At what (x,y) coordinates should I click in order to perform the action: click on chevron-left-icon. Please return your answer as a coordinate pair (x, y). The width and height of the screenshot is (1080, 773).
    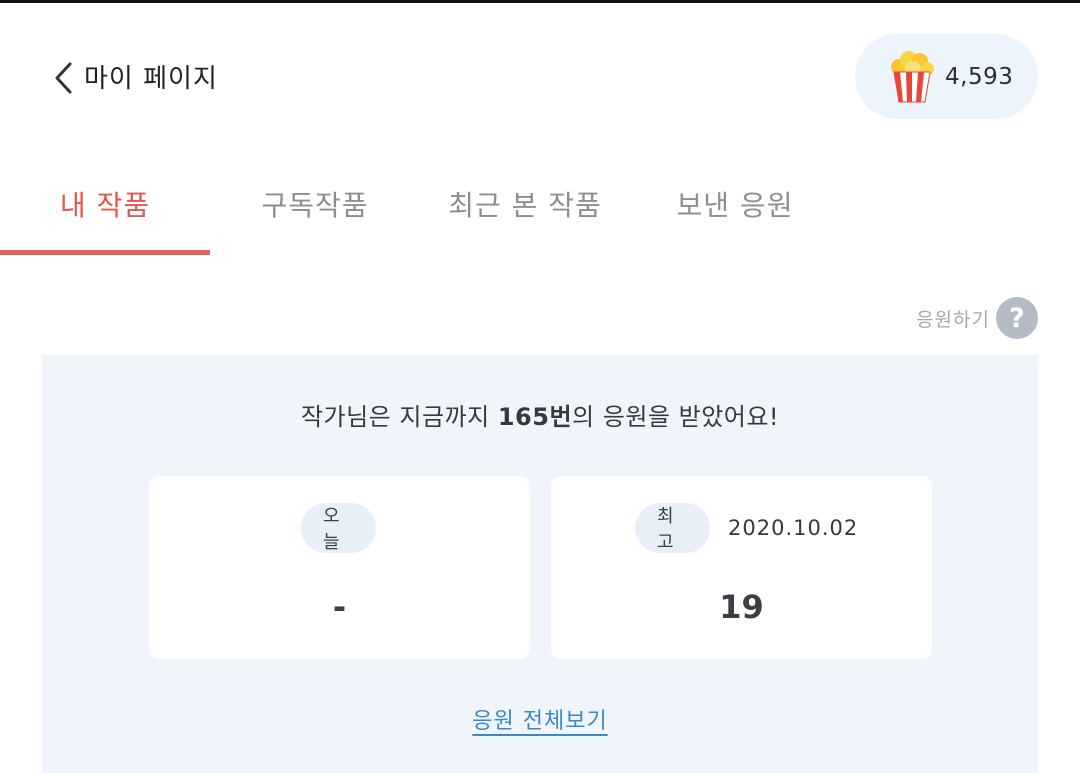
    Looking at the image, I should click on (63, 78).